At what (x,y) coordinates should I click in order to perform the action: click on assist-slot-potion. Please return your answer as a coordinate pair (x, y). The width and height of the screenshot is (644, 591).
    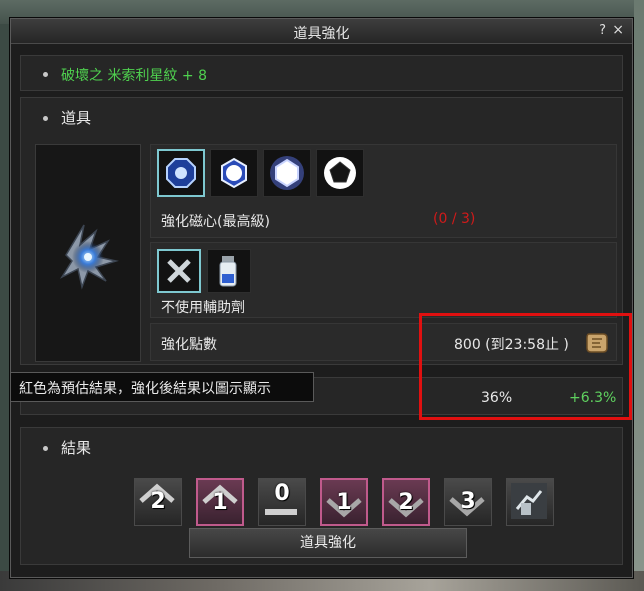
    Looking at the image, I should click on (229, 271).